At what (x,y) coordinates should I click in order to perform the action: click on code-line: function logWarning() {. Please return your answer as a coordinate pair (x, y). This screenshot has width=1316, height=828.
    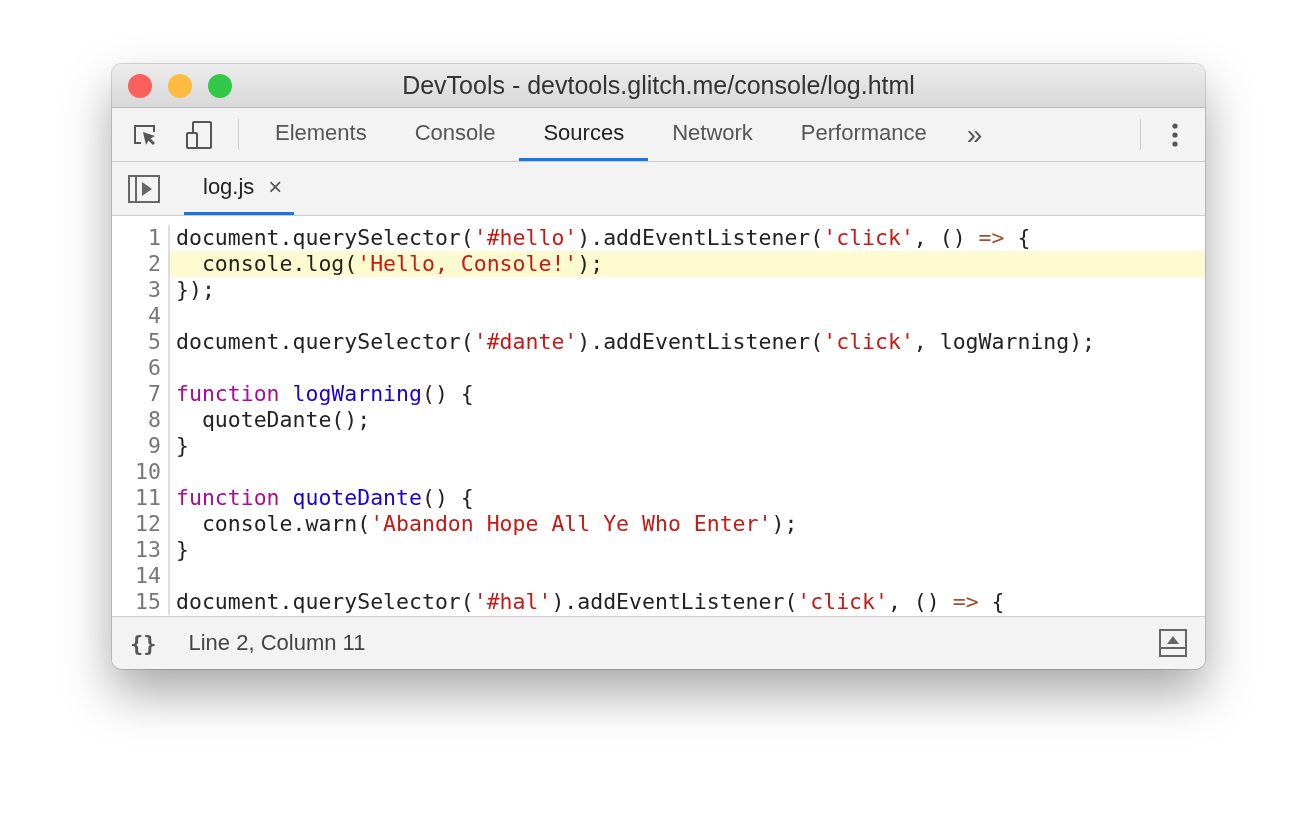
    Looking at the image, I should click on (325, 394).